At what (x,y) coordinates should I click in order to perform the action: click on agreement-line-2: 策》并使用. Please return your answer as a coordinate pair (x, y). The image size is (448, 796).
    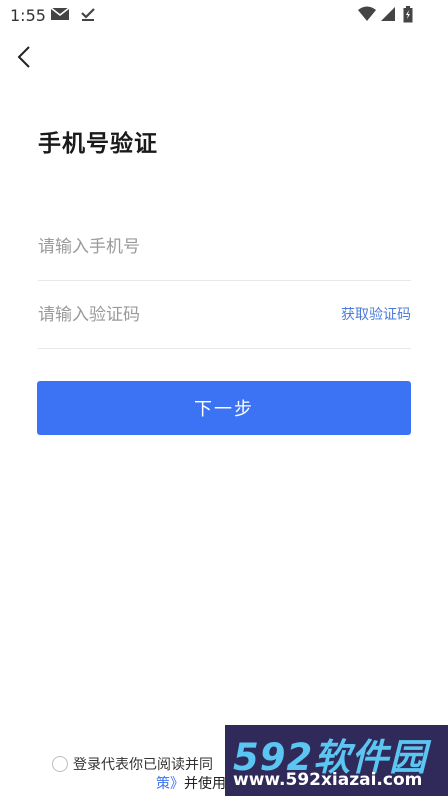
    Looking at the image, I should click on (191, 783).